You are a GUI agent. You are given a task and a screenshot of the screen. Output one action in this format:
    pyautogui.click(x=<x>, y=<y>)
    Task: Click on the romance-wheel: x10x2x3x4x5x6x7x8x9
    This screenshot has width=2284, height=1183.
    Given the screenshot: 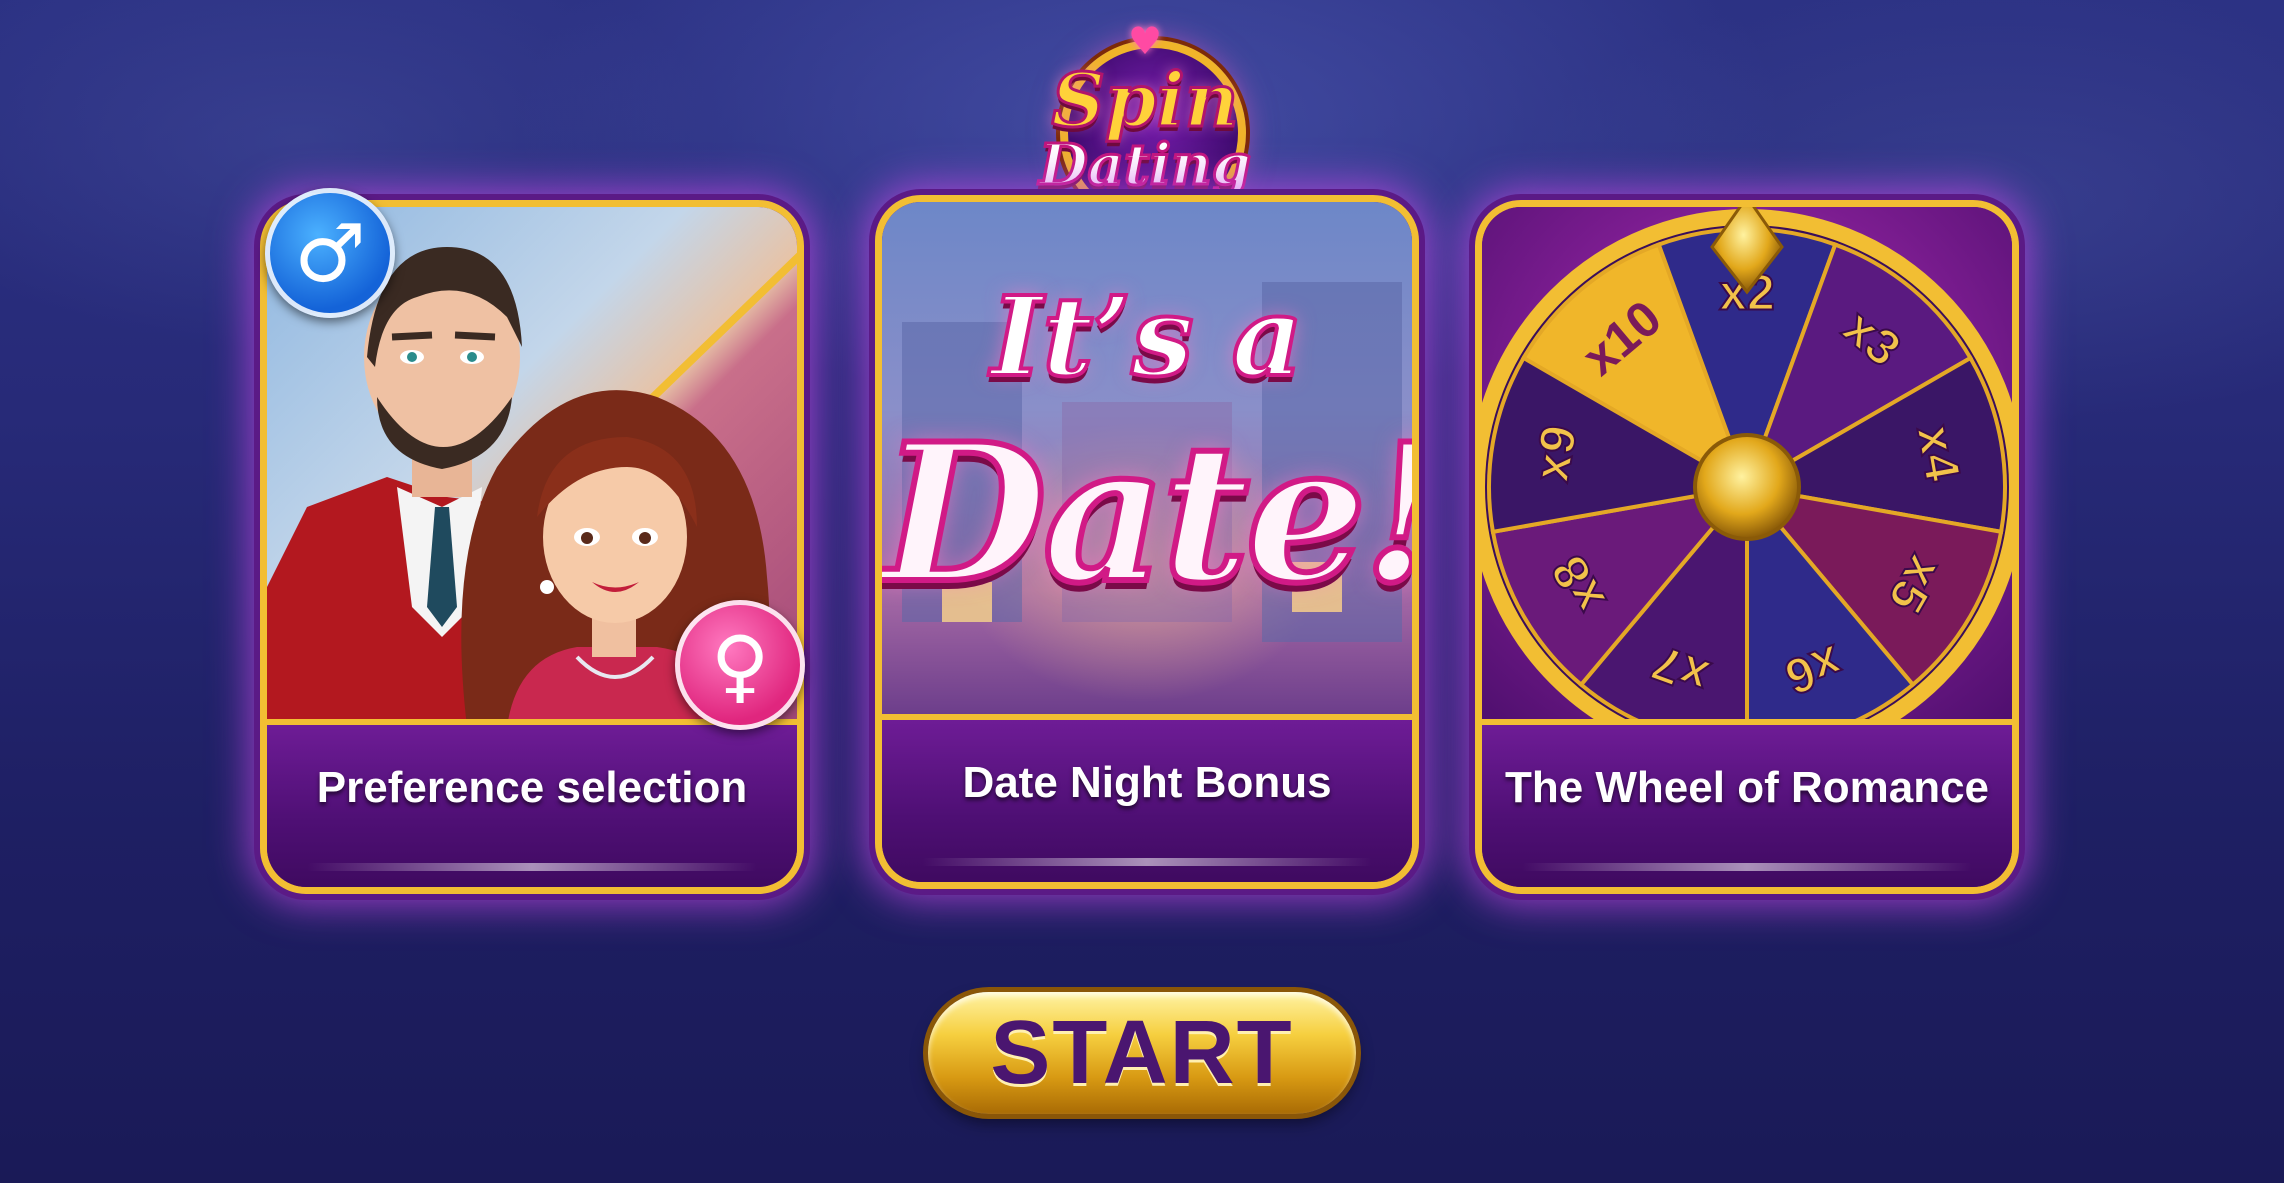 What is the action you would take?
    pyautogui.click(x=1747, y=466)
    